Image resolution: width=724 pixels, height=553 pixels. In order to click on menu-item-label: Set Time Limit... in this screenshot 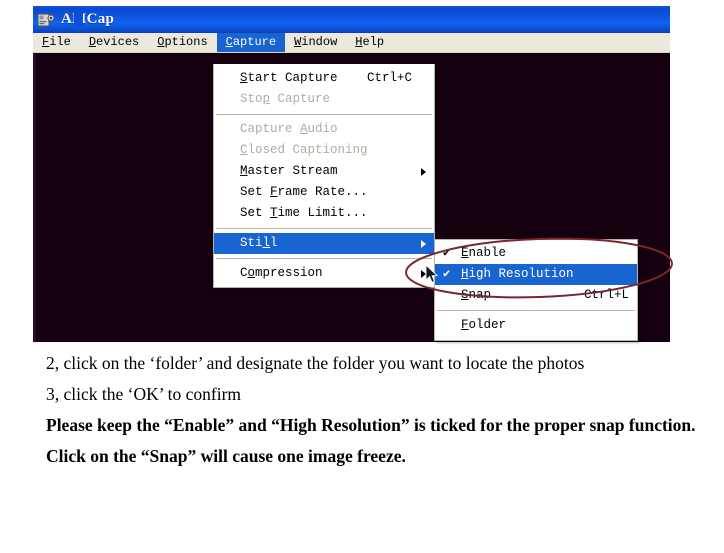, I will do `click(304, 213)`.